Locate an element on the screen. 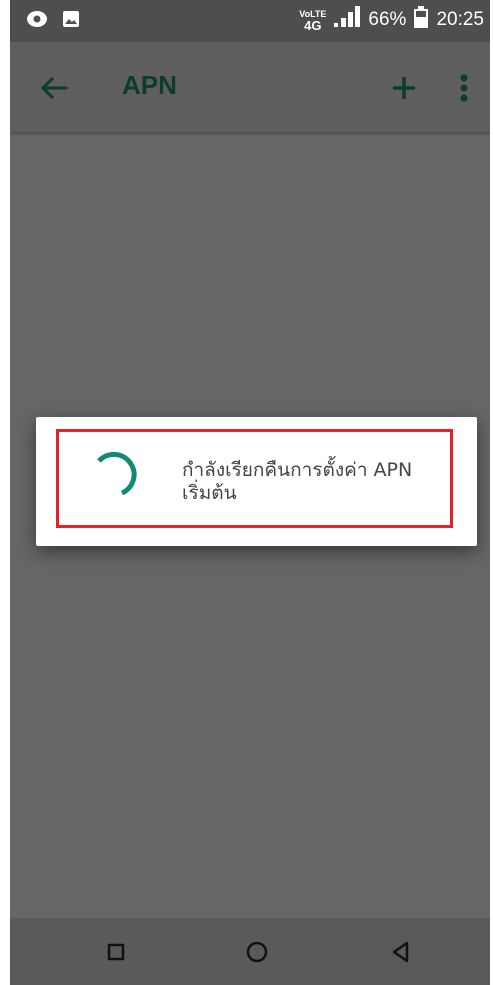 The height and width of the screenshot is (985, 493). volte-label: VoLTE is located at coordinates (313, 13).